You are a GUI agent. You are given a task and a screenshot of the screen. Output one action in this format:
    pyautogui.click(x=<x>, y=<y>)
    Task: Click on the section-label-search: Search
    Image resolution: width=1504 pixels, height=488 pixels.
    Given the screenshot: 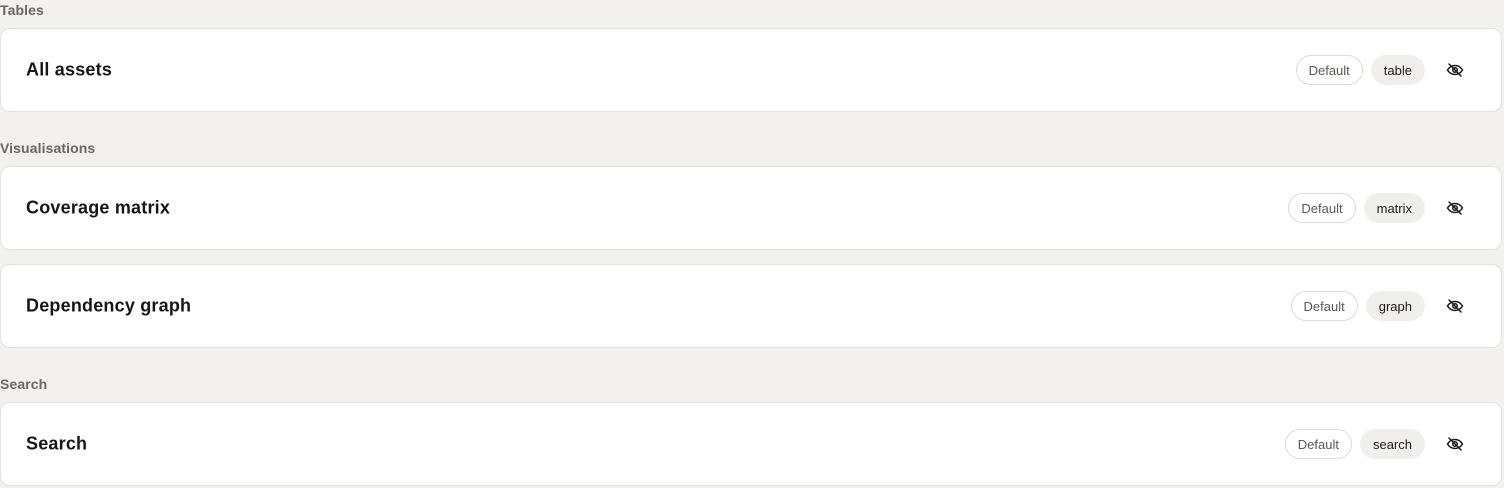 What is the action you would take?
    pyautogui.click(x=24, y=384)
    